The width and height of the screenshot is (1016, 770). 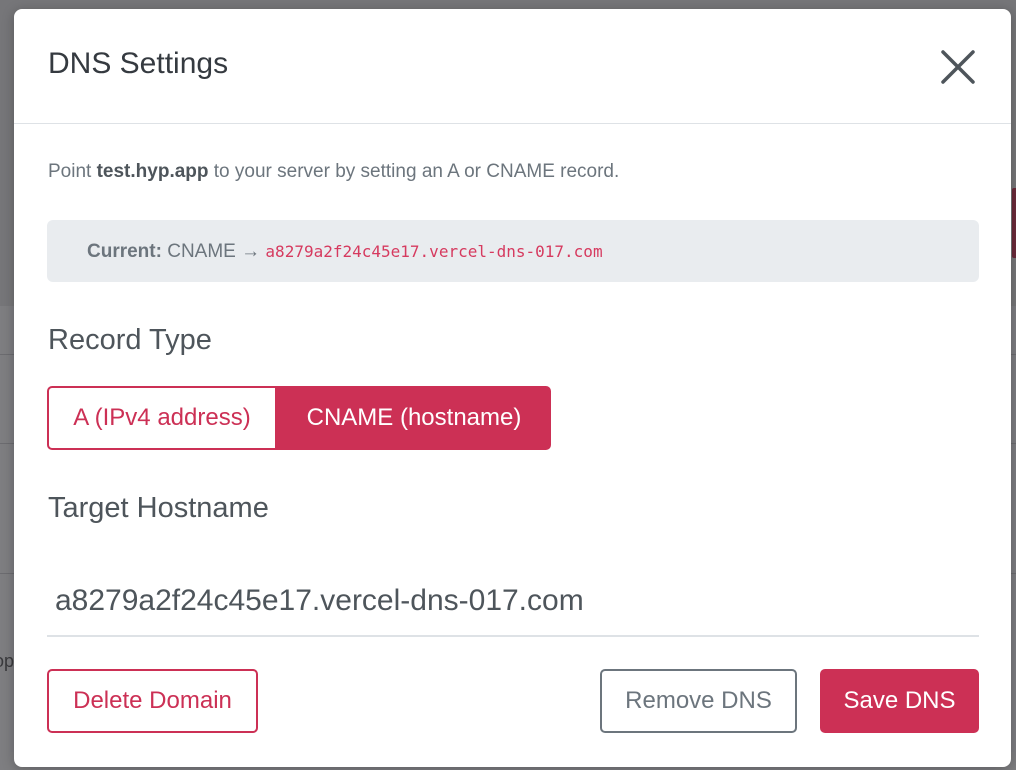 What do you see at coordinates (130, 340) in the screenshot?
I see `record-type-label: Record Type` at bounding box center [130, 340].